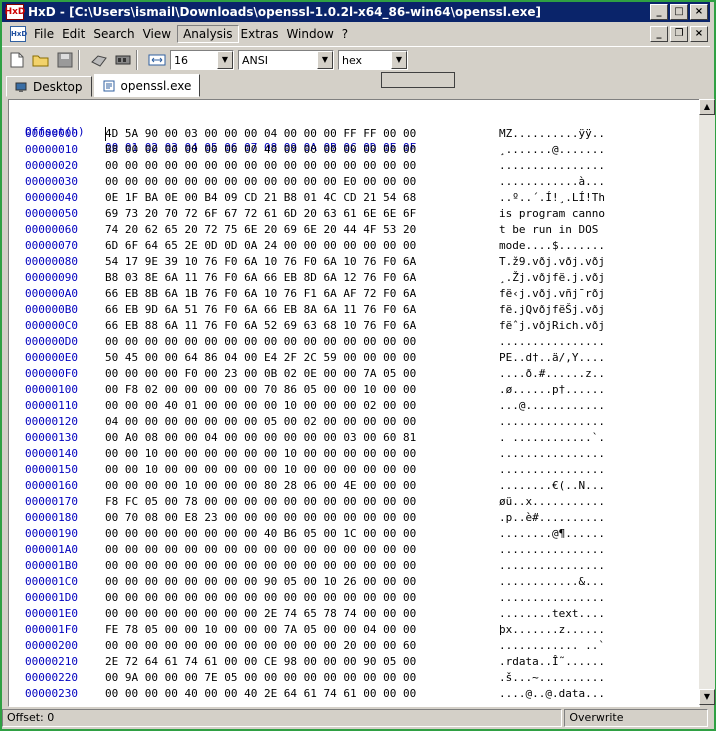 Image resolution: width=716 pixels, height=731 pixels. I want to click on close-button: ×, so click(699, 12).